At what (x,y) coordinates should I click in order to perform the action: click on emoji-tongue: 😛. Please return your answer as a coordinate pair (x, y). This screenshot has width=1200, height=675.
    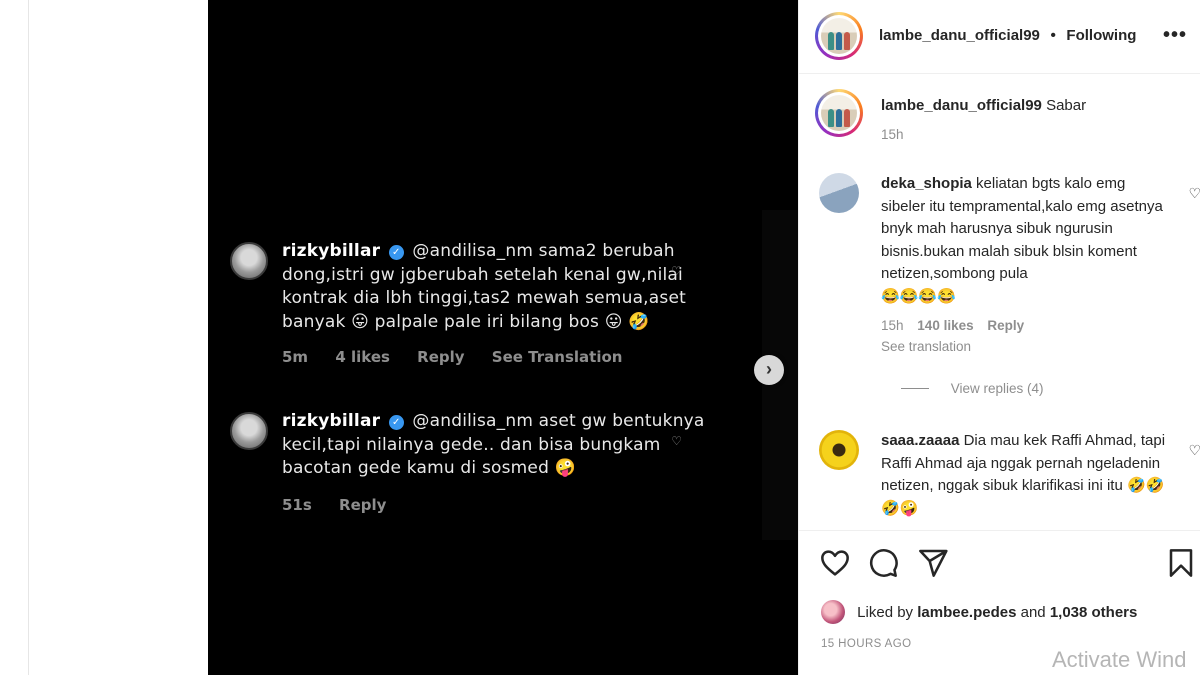
    Looking at the image, I should click on (360, 321).